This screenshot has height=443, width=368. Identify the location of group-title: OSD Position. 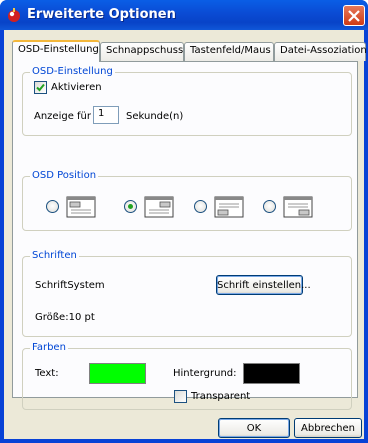
(64, 175).